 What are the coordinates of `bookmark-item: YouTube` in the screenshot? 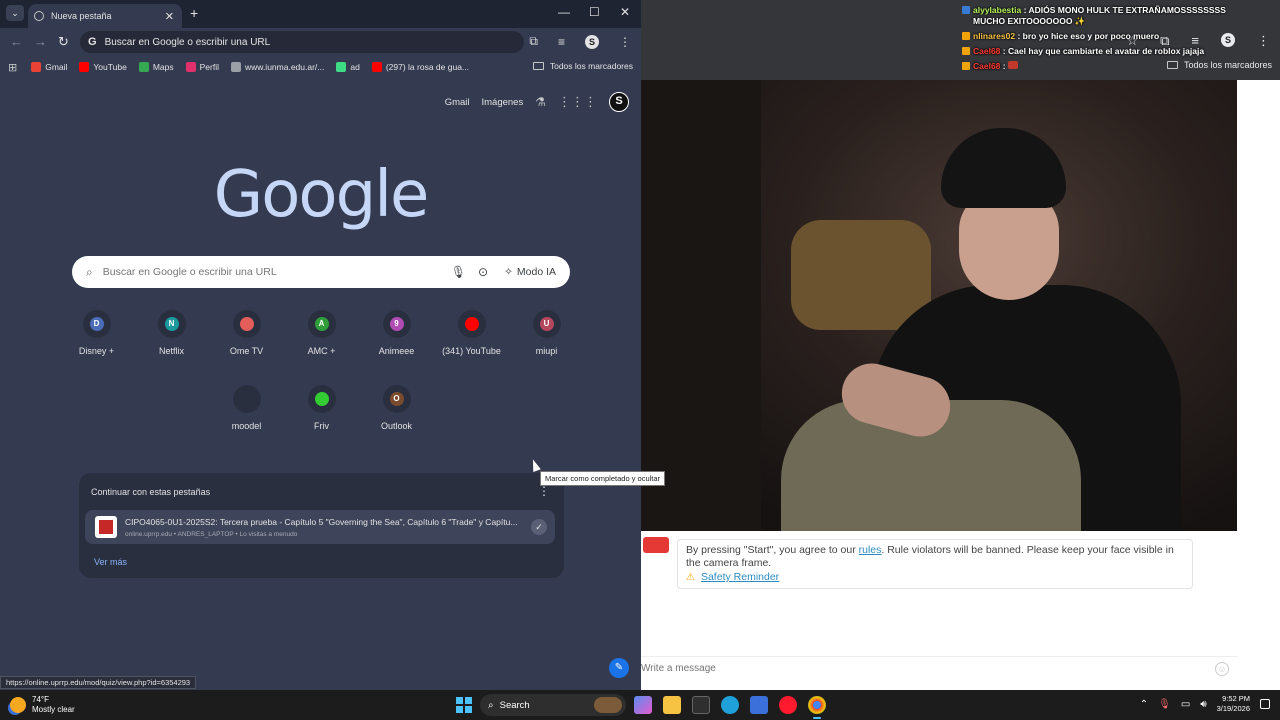 It's located at (103, 67).